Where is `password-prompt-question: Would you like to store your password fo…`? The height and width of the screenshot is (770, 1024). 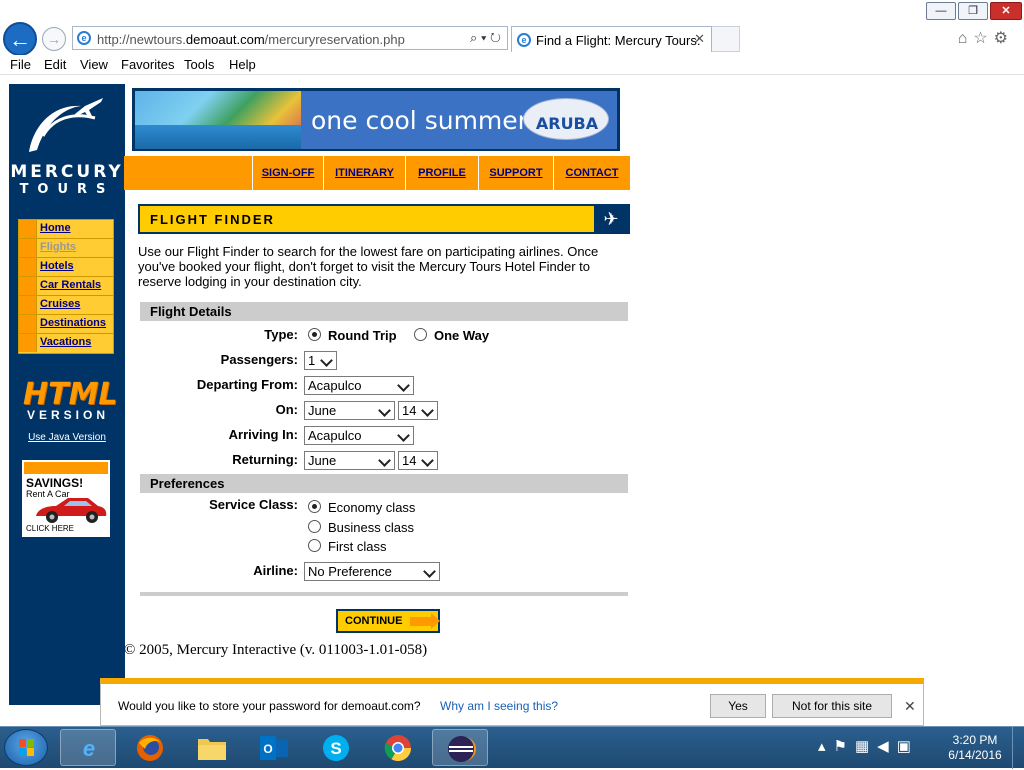 password-prompt-question: Would you like to store your password fo… is located at coordinates (269, 706).